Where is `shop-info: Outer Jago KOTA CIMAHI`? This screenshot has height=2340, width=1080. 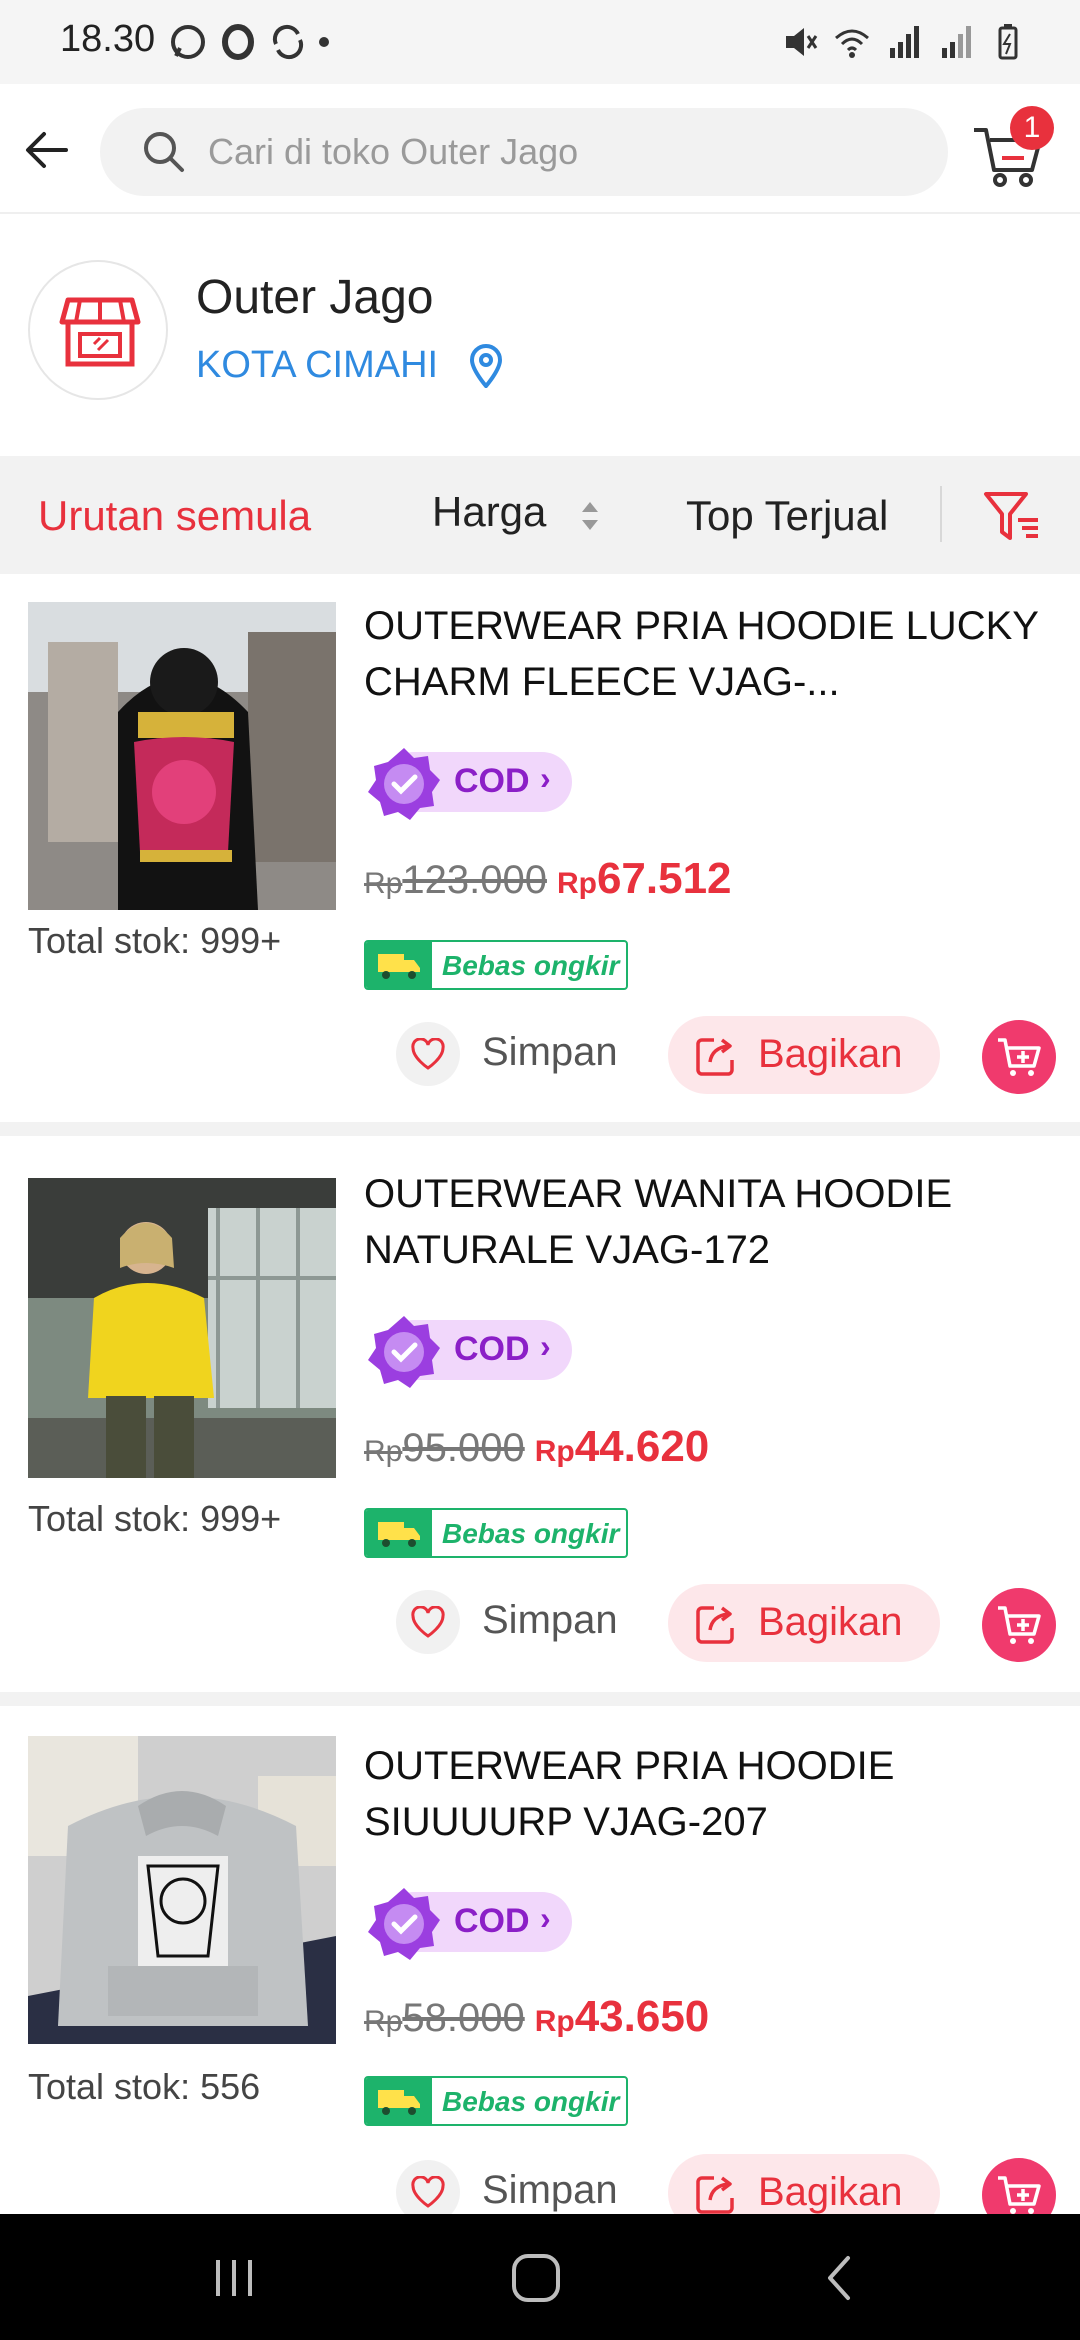 shop-info: Outer Jago KOTA CIMAHI is located at coordinates (540, 335).